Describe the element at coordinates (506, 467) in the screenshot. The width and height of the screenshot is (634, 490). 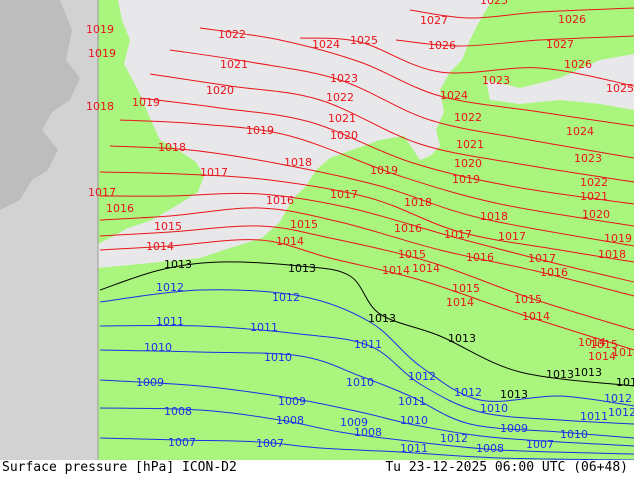
I see `valid-time: Tu 23-12-2025 06:00 UTC (06+48)` at that location.